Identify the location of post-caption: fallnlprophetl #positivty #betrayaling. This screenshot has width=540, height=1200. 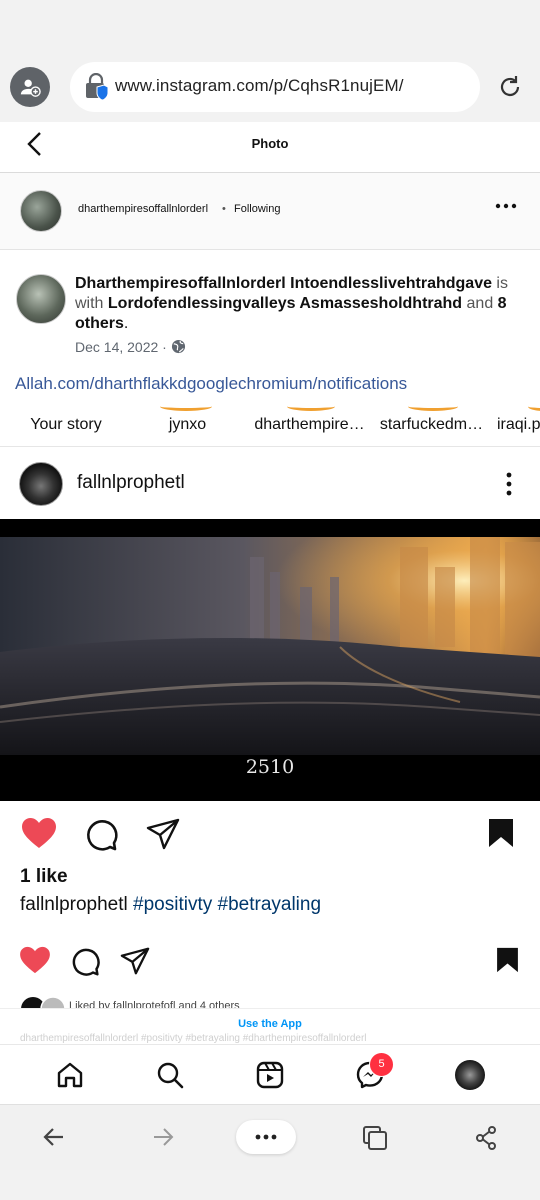
(170, 905).